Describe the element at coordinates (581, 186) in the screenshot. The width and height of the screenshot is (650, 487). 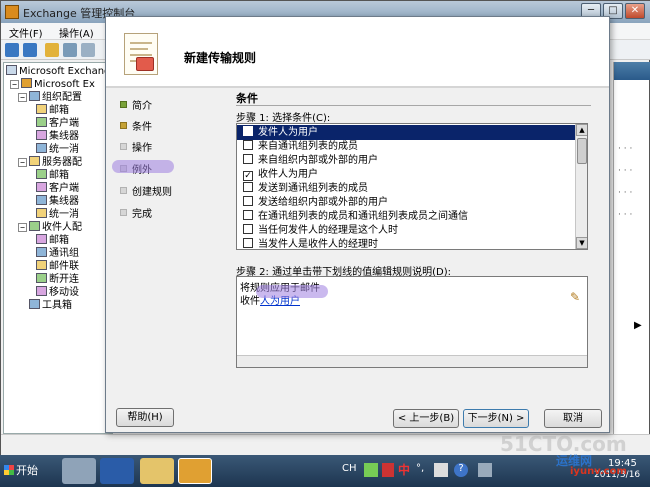
I see `conditions-scrollbar: ▲ ▼` at that location.